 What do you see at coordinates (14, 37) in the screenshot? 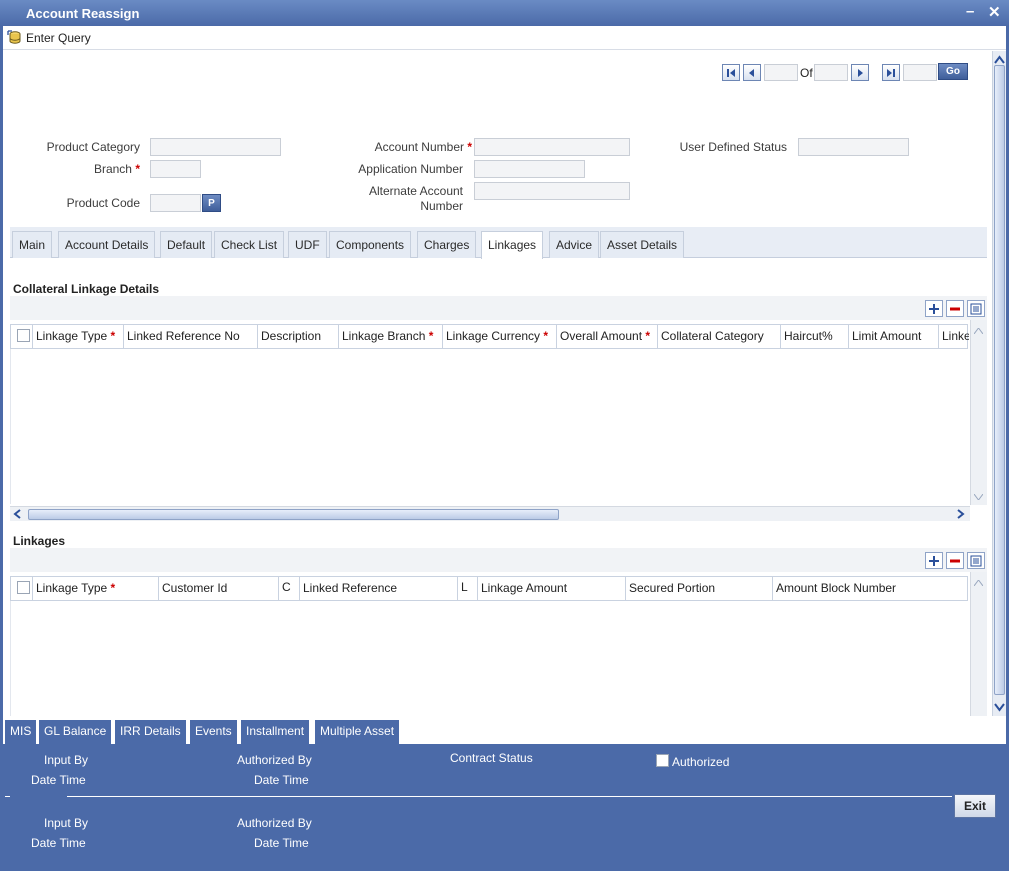
I see `query-icon` at bounding box center [14, 37].